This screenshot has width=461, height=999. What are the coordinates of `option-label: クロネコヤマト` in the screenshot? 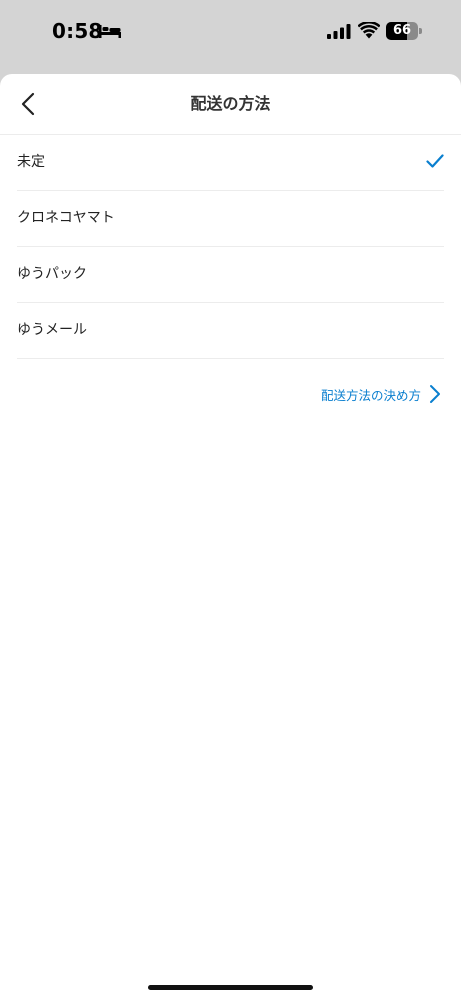 It's located at (66, 218).